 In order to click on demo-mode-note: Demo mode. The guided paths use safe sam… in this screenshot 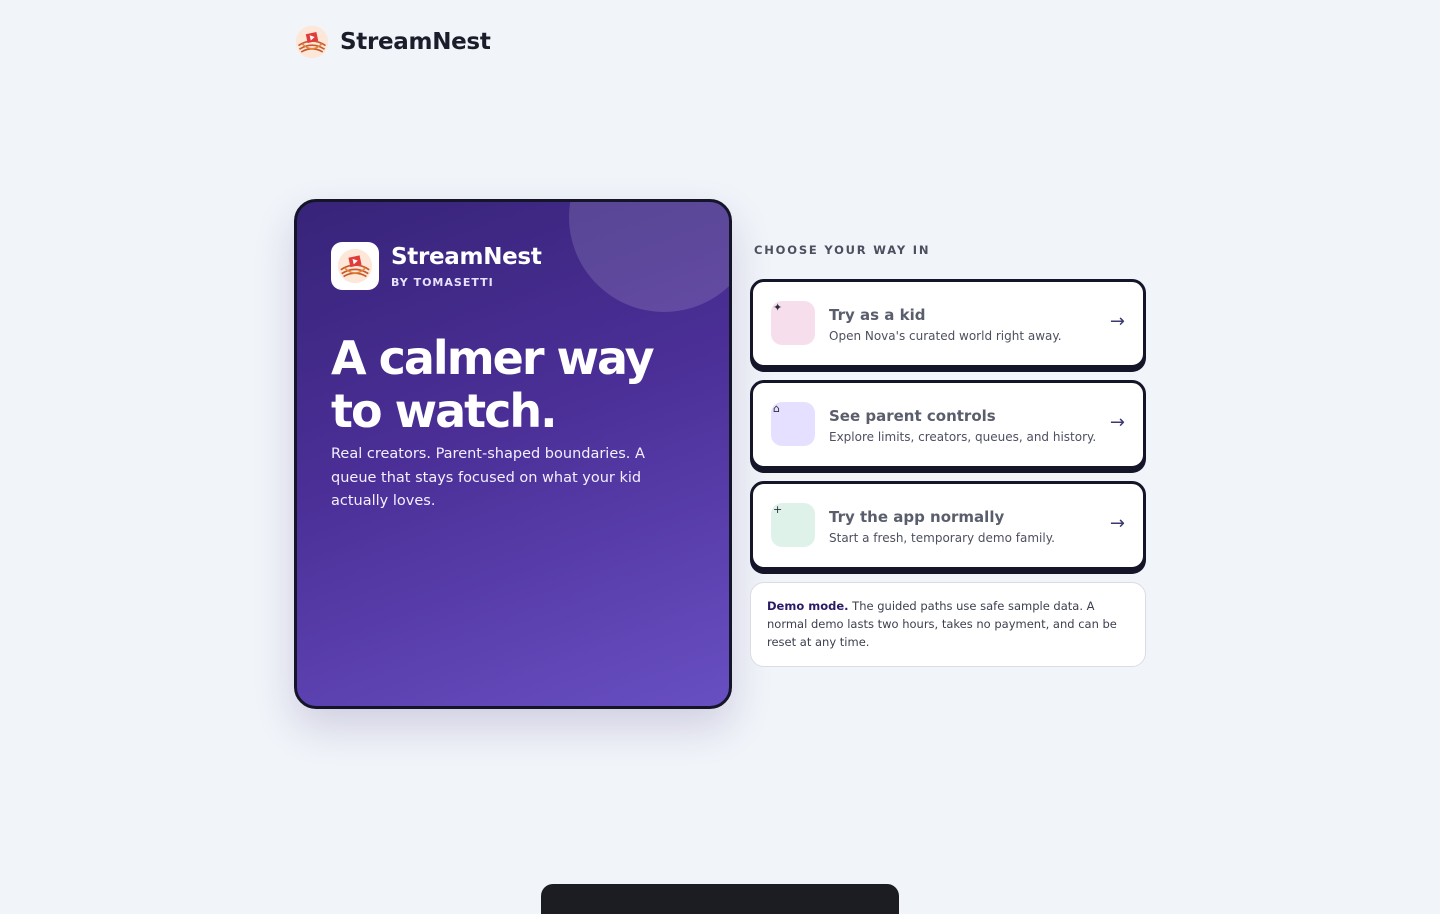, I will do `click(948, 624)`.